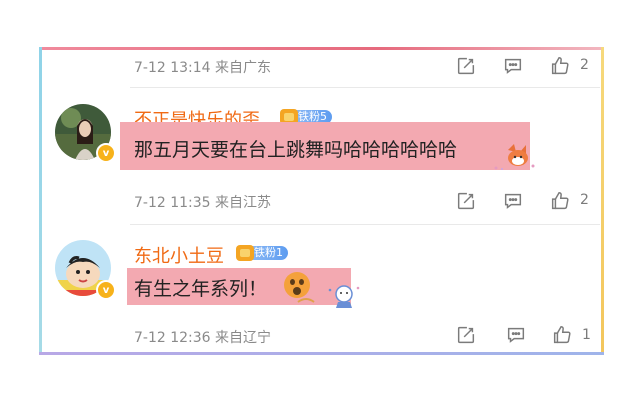 The height and width of the screenshot is (406, 640). I want to click on crown-icon, so click(245, 253).